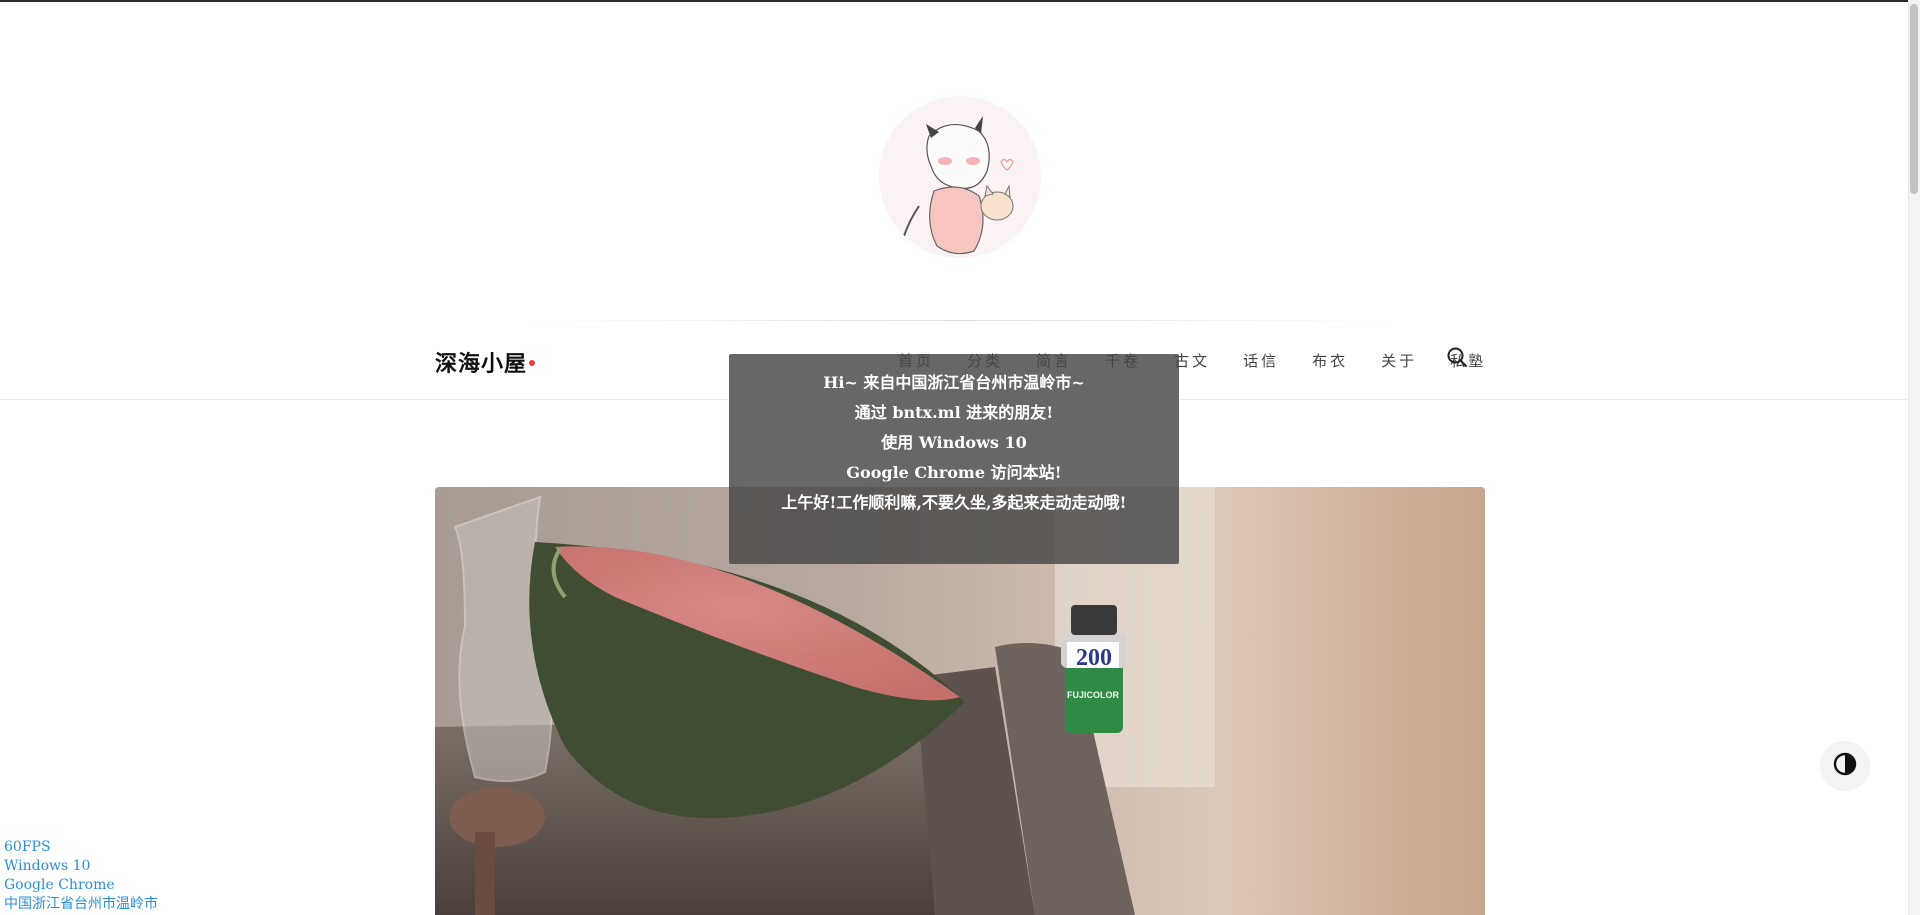 The height and width of the screenshot is (915, 1920). I want to click on fps-counter: 60FPS, so click(27, 847).